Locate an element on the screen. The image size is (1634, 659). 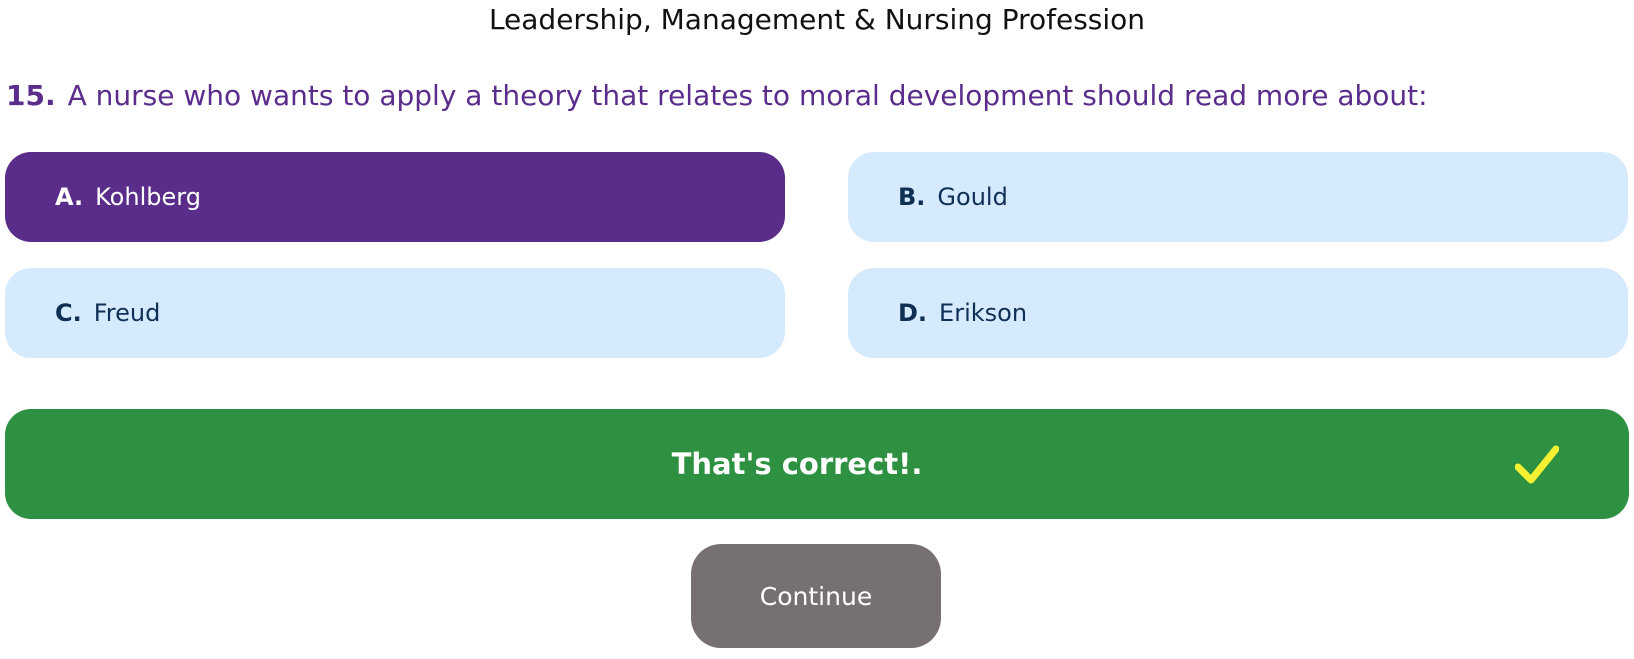
option-d-button: D. Erikson is located at coordinates (1238, 313).